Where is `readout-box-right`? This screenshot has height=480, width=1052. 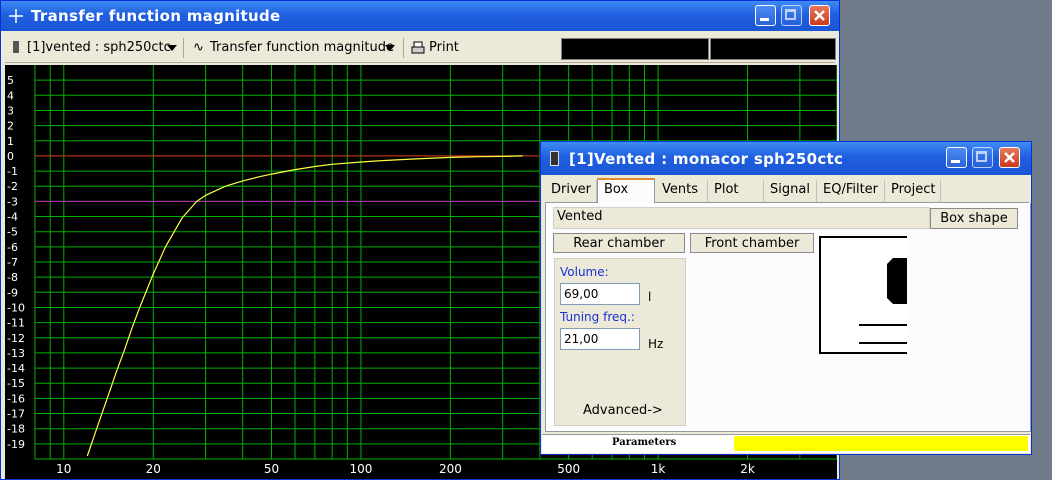
readout-box-right is located at coordinates (773, 49).